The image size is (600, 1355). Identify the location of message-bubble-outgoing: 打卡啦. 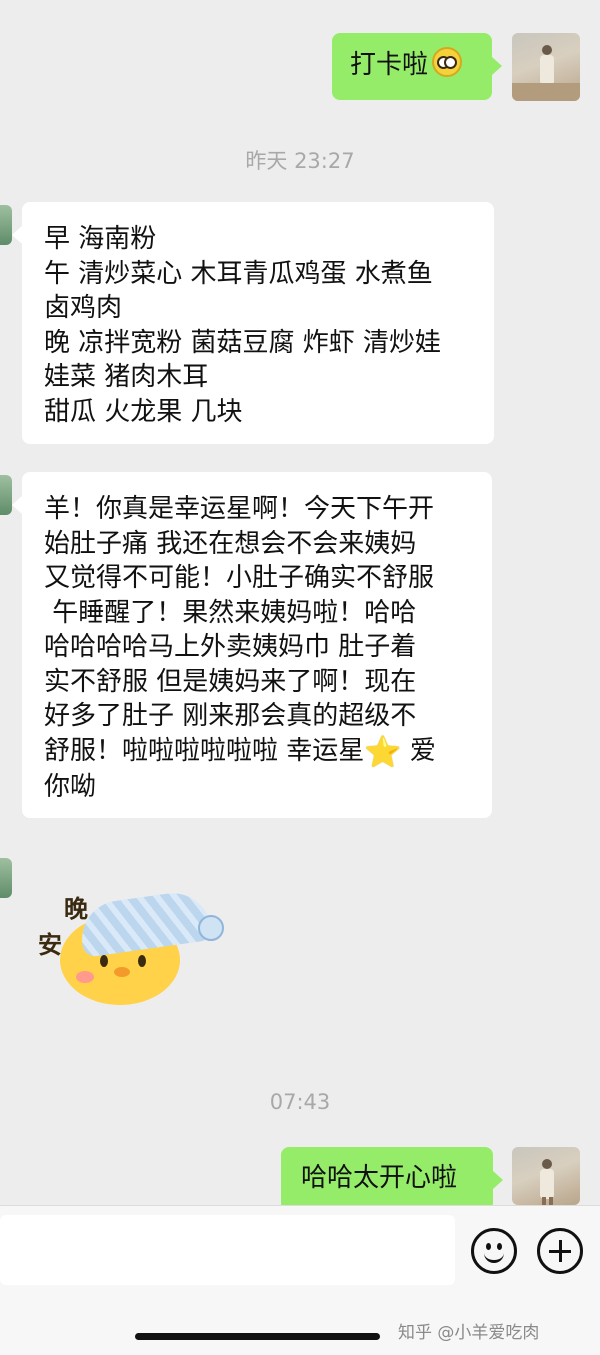
(417, 66).